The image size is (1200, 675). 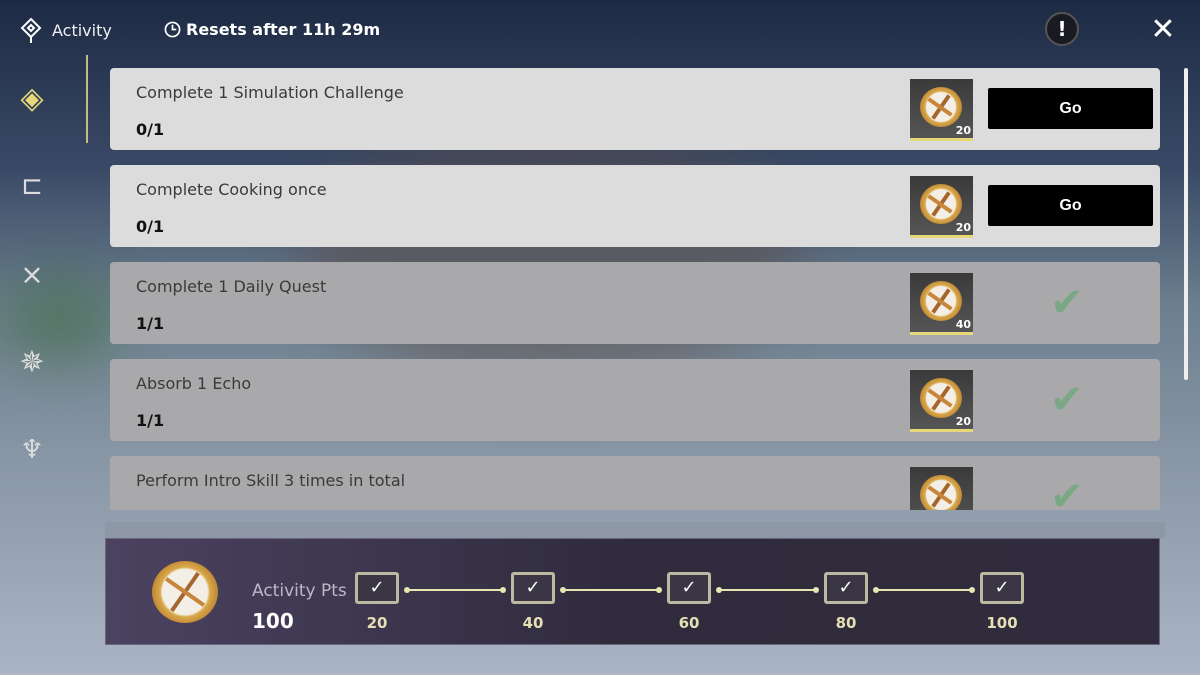 What do you see at coordinates (1186, 224) in the screenshot?
I see `scrollbar` at bounding box center [1186, 224].